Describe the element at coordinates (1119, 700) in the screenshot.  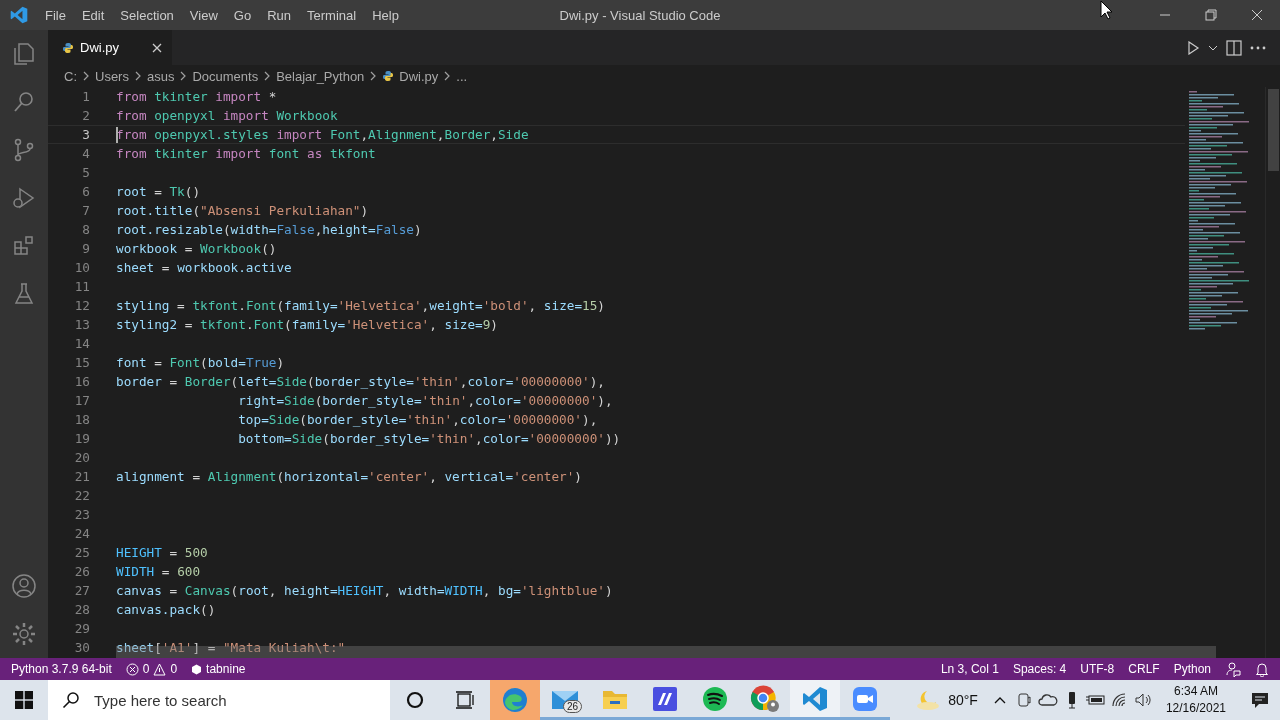
I see `wifi-icon` at that location.